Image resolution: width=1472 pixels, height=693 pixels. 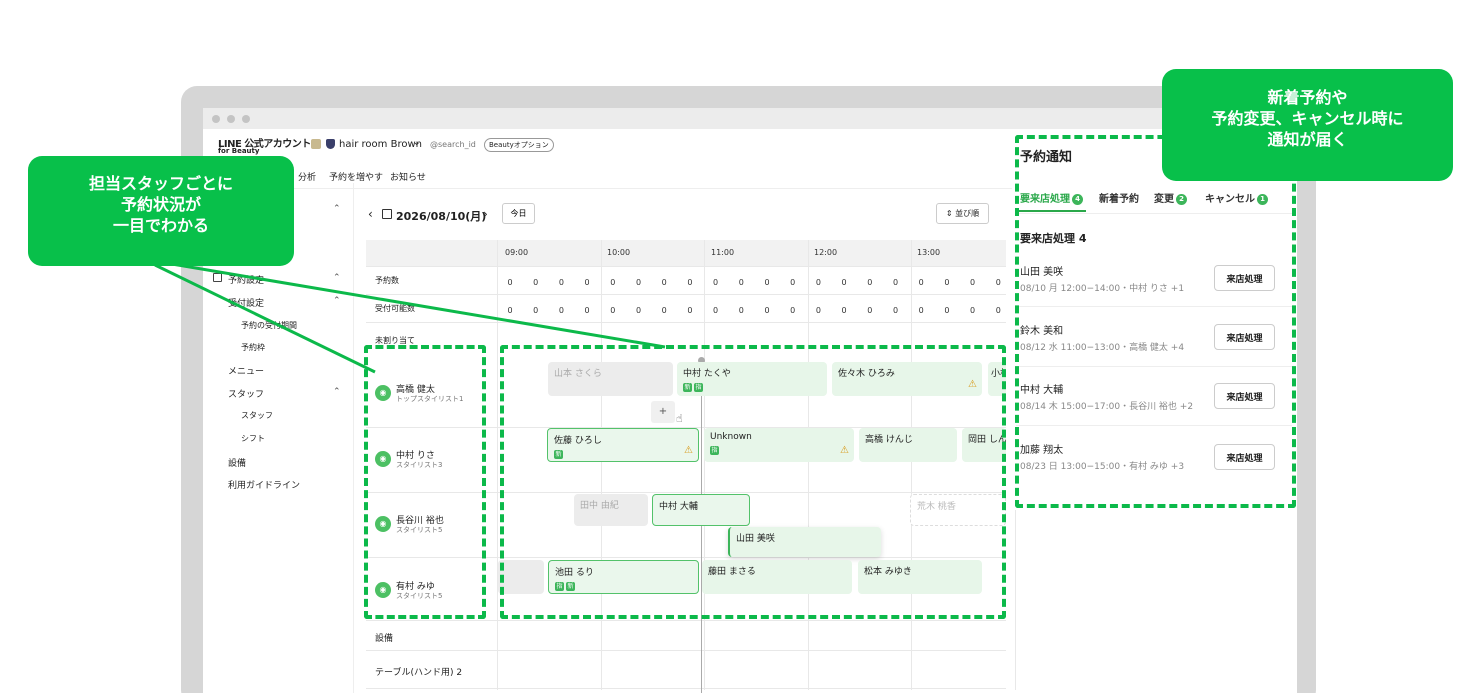 What do you see at coordinates (264, 484) in the screenshot?
I see `sidebar-item-guidelines: 利用ガイドライン` at bounding box center [264, 484].